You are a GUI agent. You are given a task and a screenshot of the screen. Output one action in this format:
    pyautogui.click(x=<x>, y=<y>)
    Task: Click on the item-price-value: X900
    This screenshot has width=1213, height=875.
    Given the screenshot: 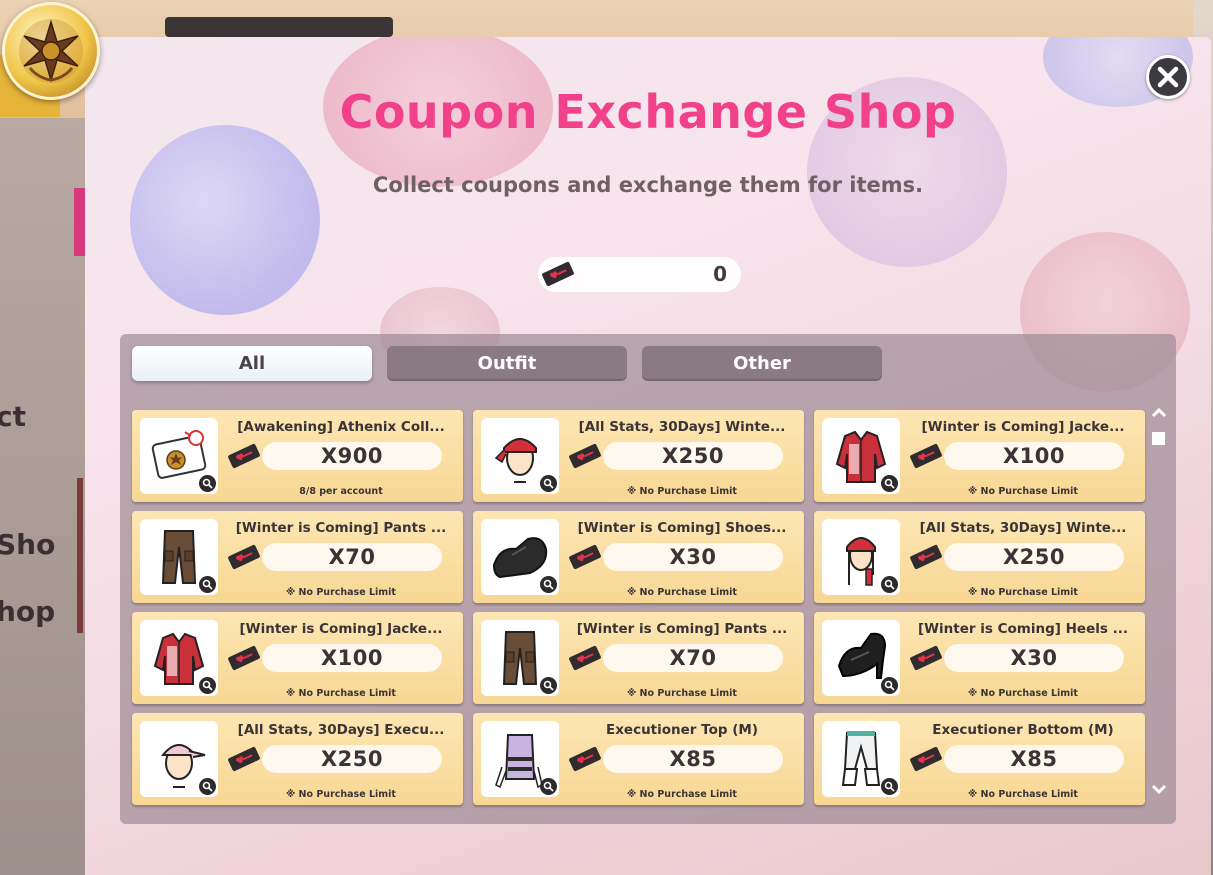 What is the action you would take?
    pyautogui.click(x=352, y=456)
    